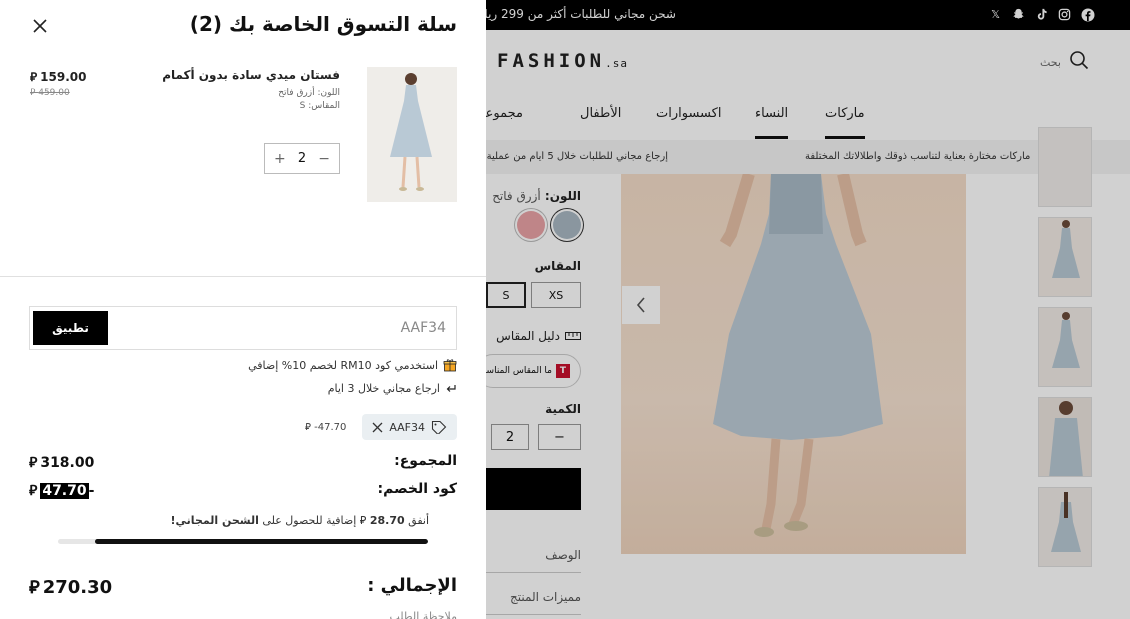 Image resolution: width=1130 pixels, height=619 pixels. Describe the element at coordinates (425, 461) in the screenshot. I see `subtotal-label: المجموع:` at that location.